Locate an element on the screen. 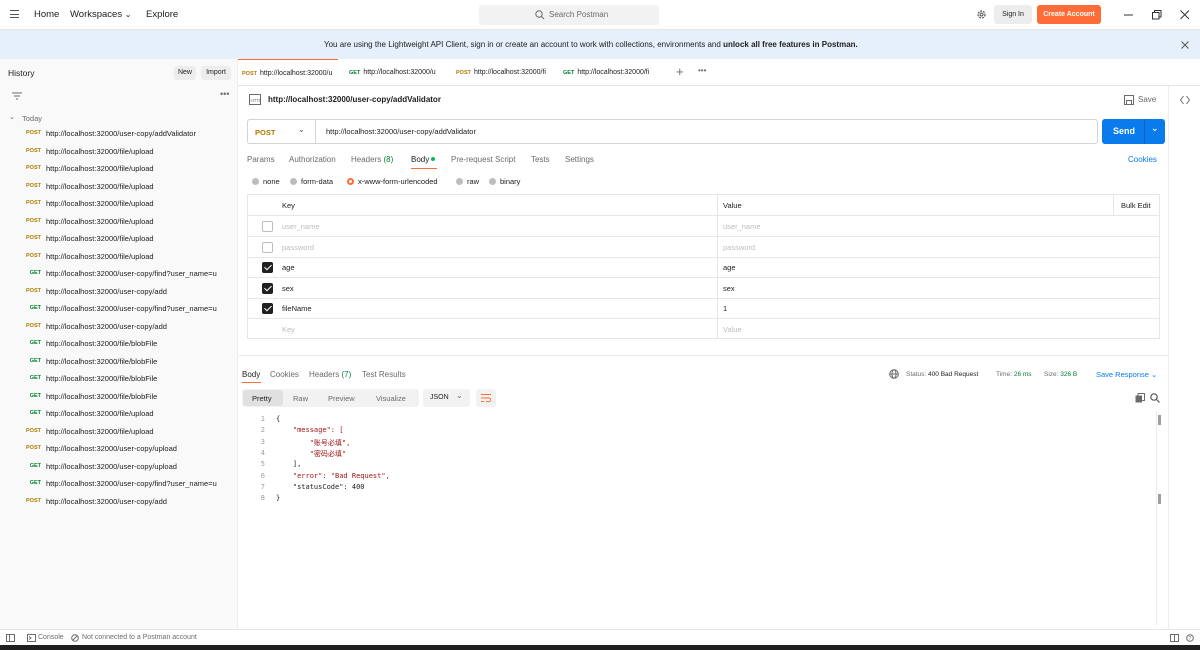  radio-form-data: form-data is located at coordinates (311, 181).